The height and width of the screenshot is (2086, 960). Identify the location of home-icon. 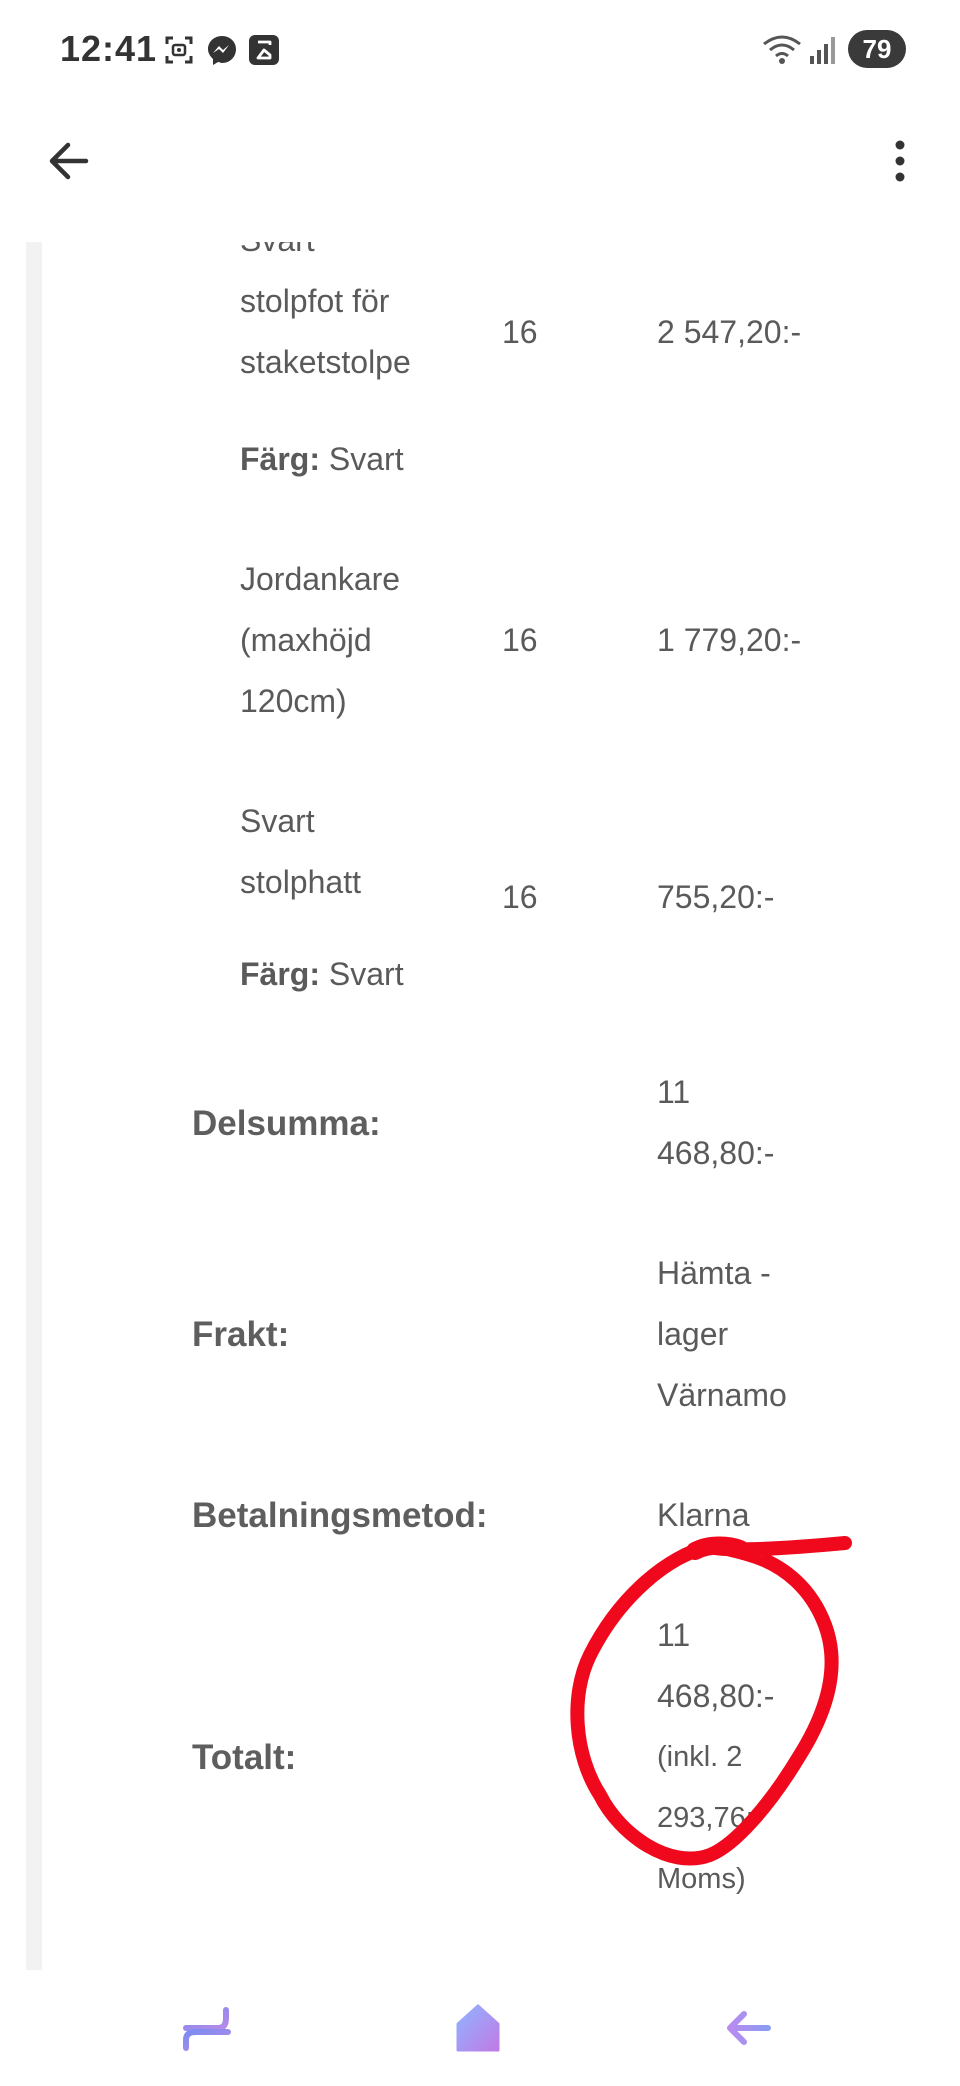
(478, 2028).